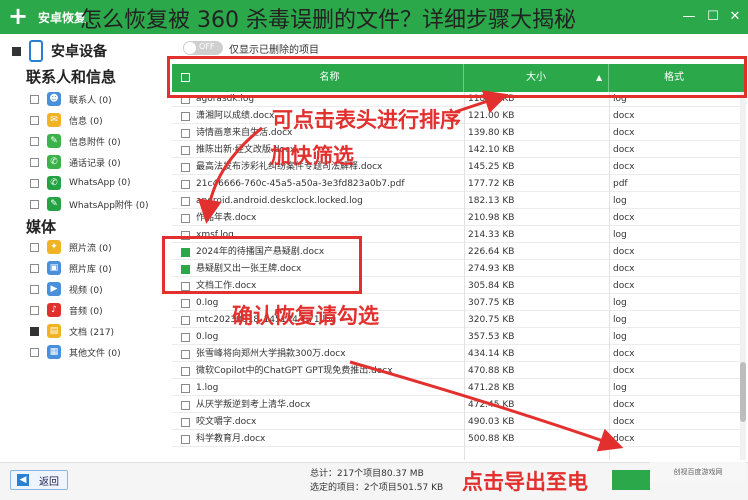  What do you see at coordinates (230, 175) in the screenshot?
I see `arrow-to-table` at bounding box center [230, 175].